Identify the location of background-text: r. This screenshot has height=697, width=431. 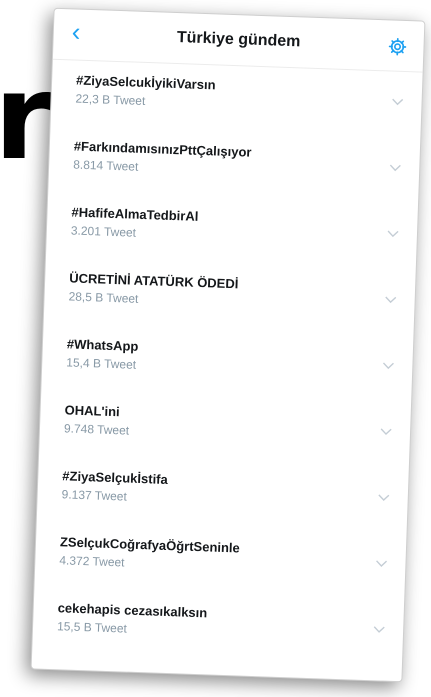
(26, 117).